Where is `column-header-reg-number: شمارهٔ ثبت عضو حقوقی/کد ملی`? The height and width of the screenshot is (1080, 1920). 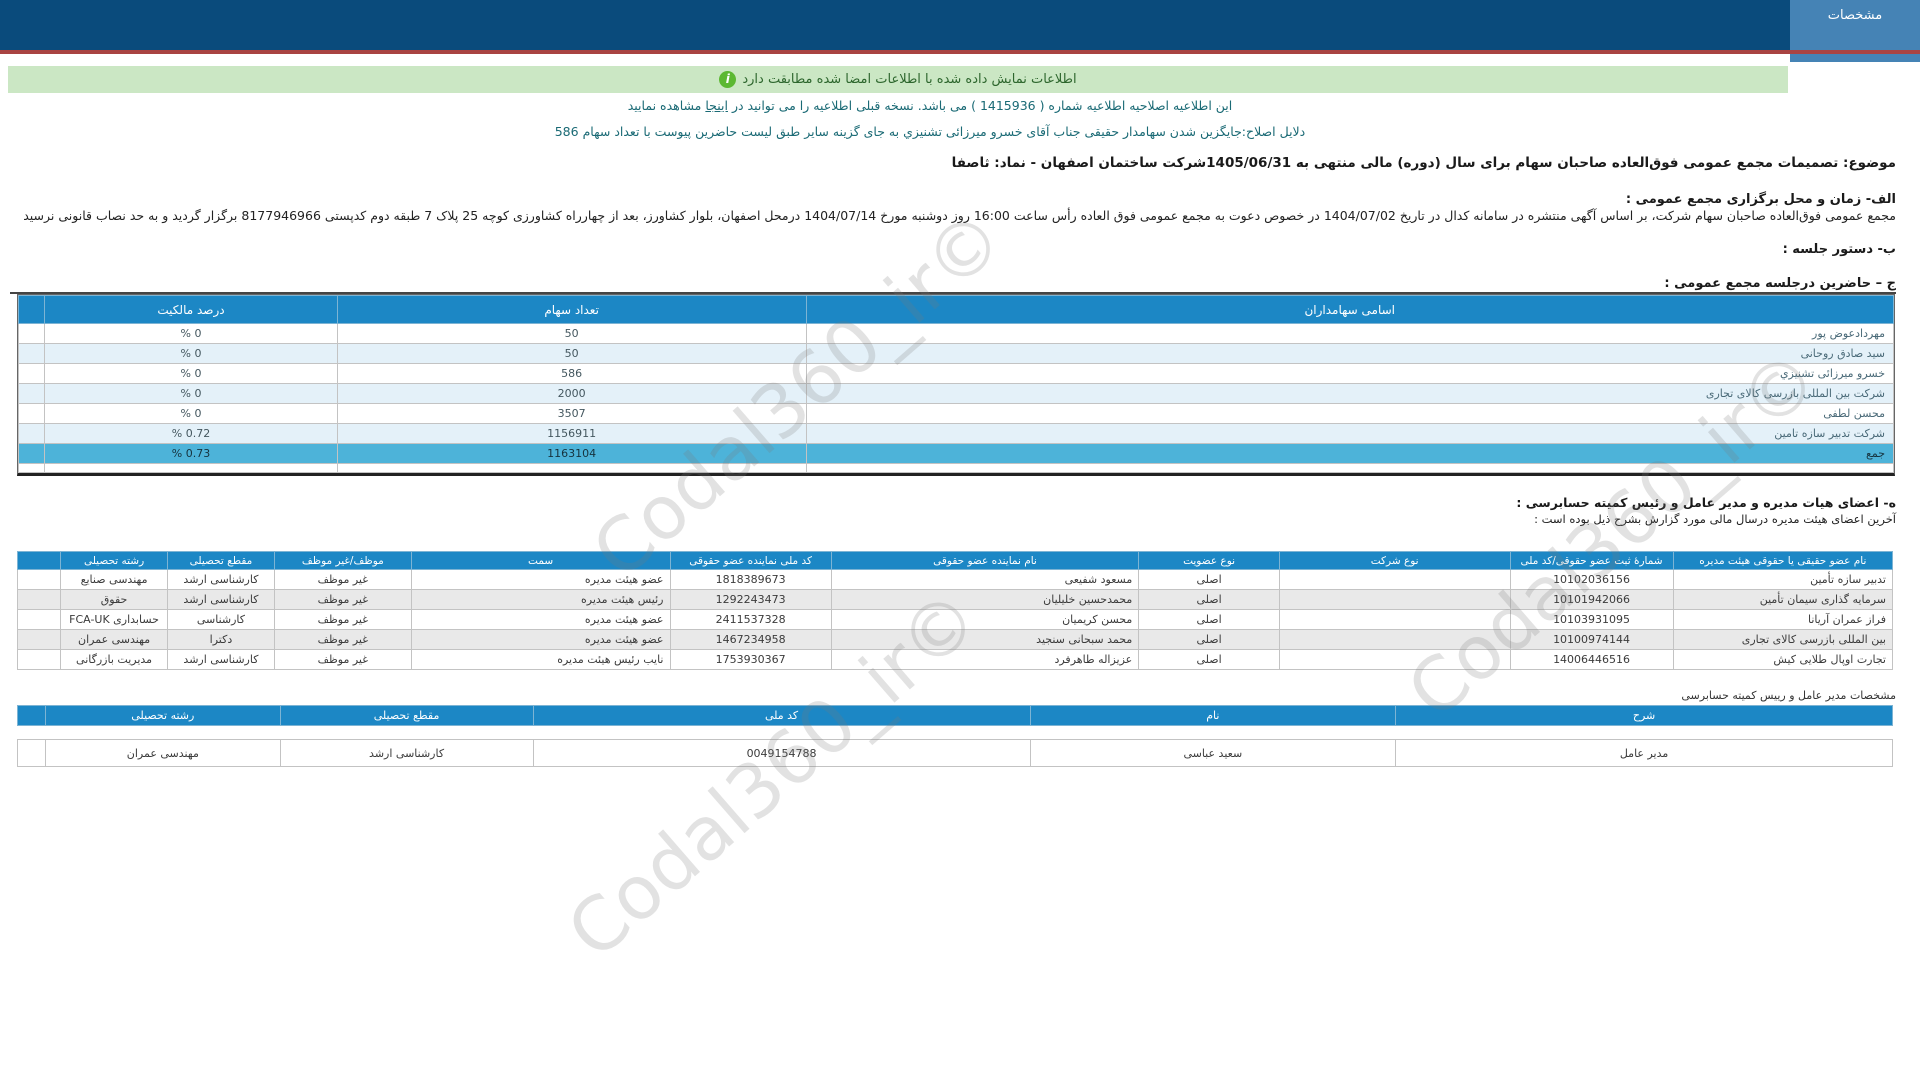 column-header-reg-number: شمارهٔ ثبت عضو حقوقی/کد ملی is located at coordinates (1591, 560).